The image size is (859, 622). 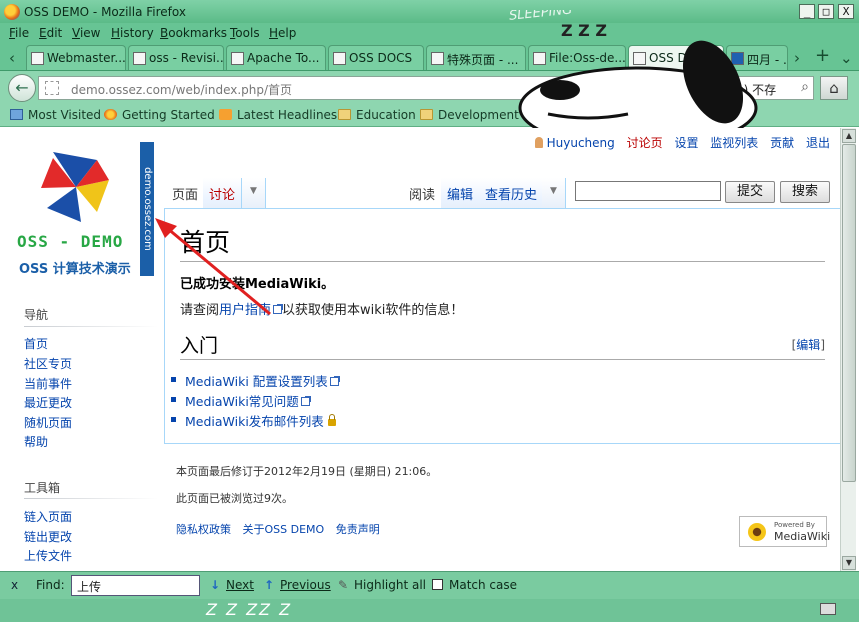 I want to click on highlight-all-button: ✎ Highlight all, so click(x=382, y=585).